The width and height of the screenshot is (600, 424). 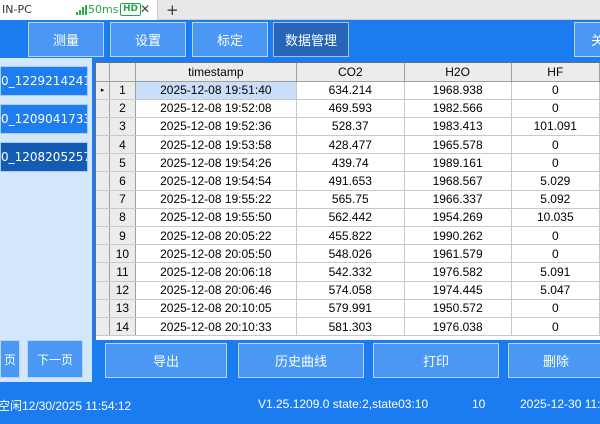 I want to click on table-row: 4 2025-12-08 19:53:58 428.477 1965.578 0, so click(x=348, y=145).